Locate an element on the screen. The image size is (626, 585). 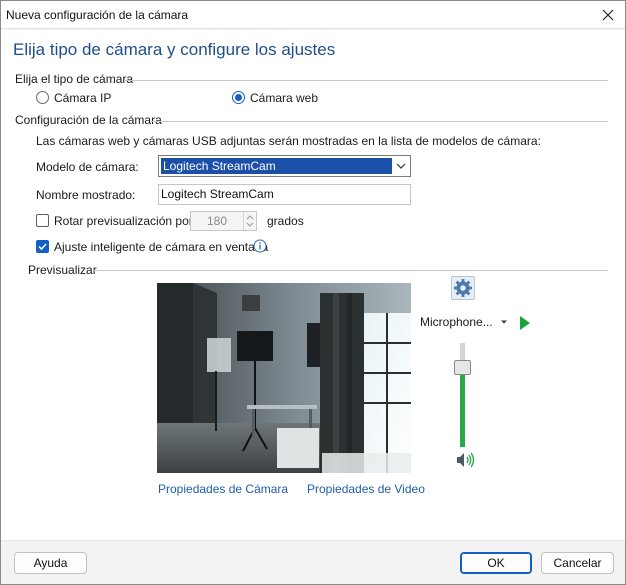
camera-model-select: Logitech StreamCam is located at coordinates (284, 166).